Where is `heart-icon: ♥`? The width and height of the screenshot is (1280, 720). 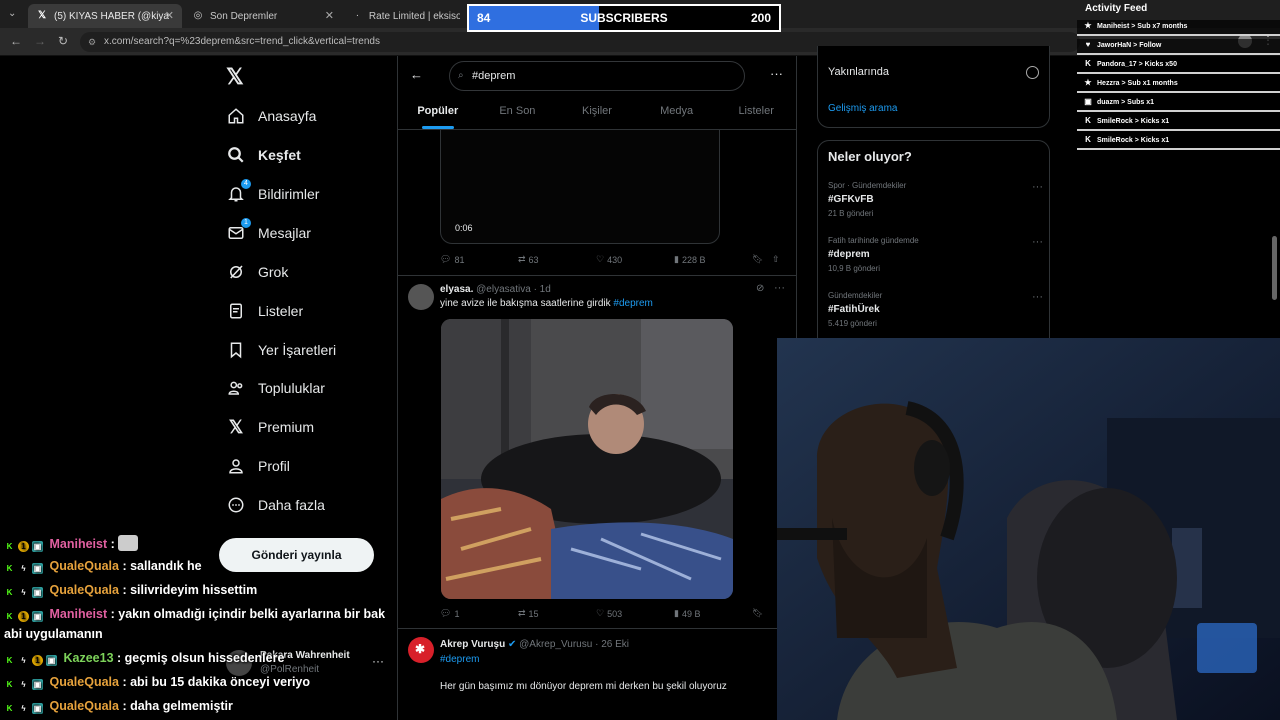
heart-icon: ♥ is located at coordinates (1088, 44).